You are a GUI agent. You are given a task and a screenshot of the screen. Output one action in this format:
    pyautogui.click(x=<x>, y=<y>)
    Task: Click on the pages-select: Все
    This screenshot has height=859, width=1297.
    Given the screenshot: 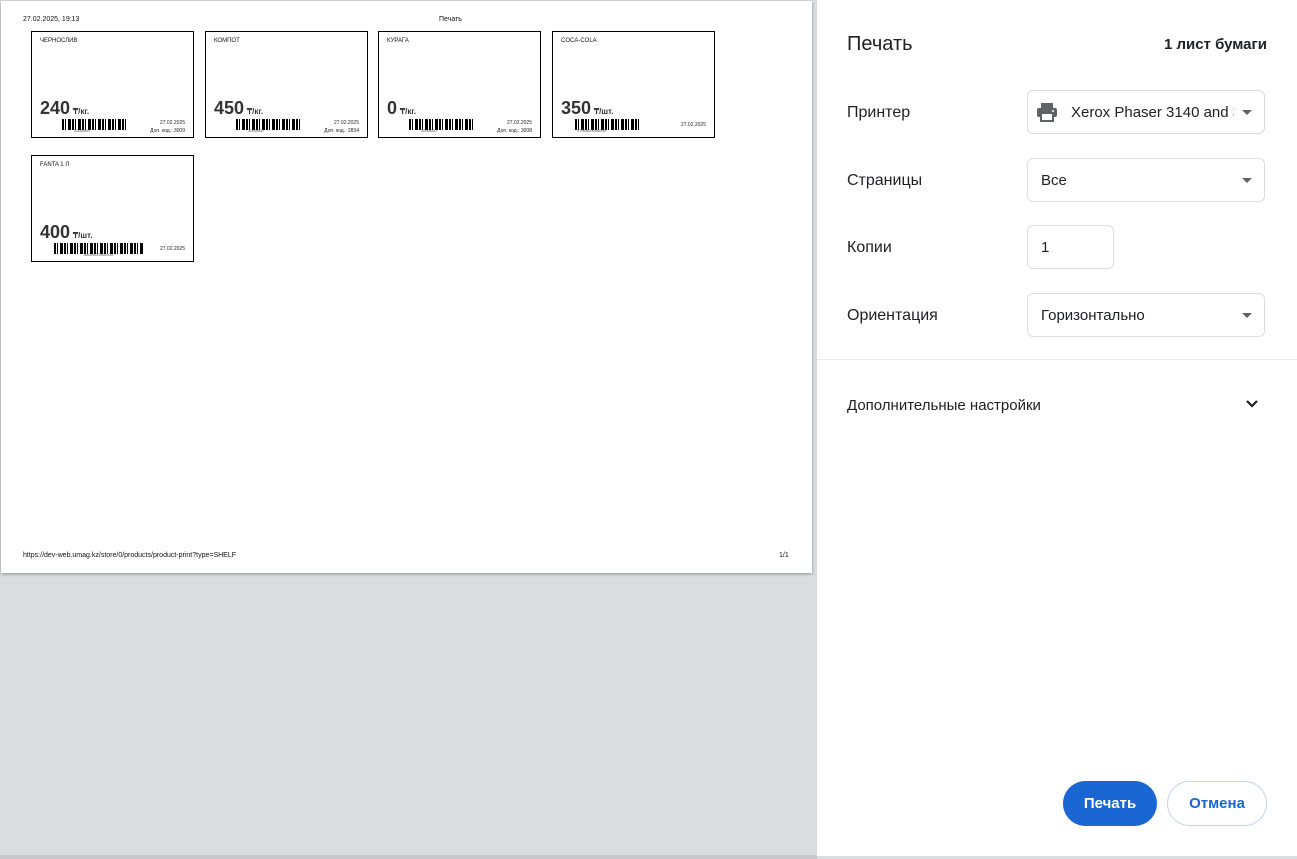 What is the action you would take?
    pyautogui.click(x=1146, y=180)
    